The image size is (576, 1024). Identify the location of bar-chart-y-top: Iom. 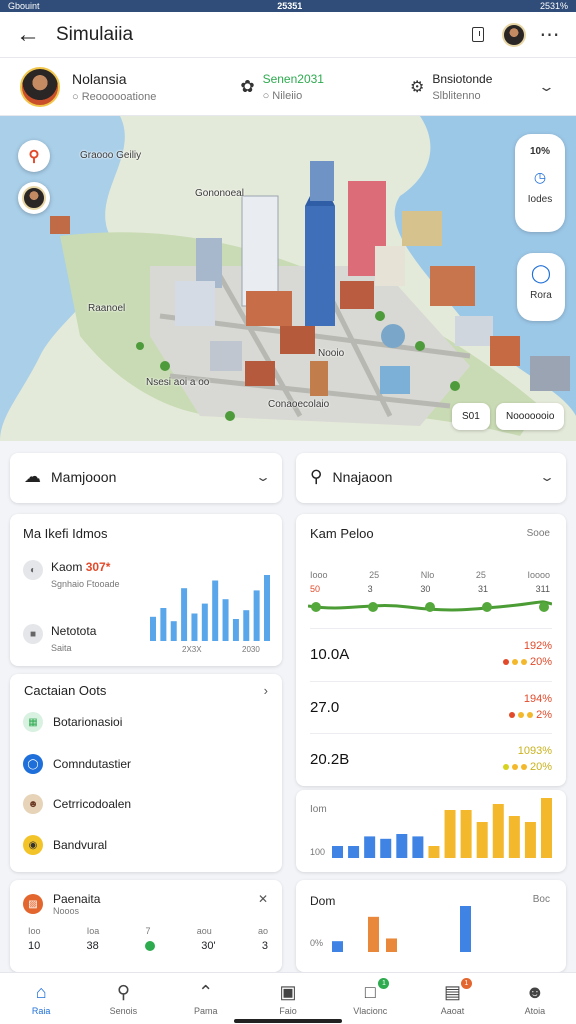
(318, 809).